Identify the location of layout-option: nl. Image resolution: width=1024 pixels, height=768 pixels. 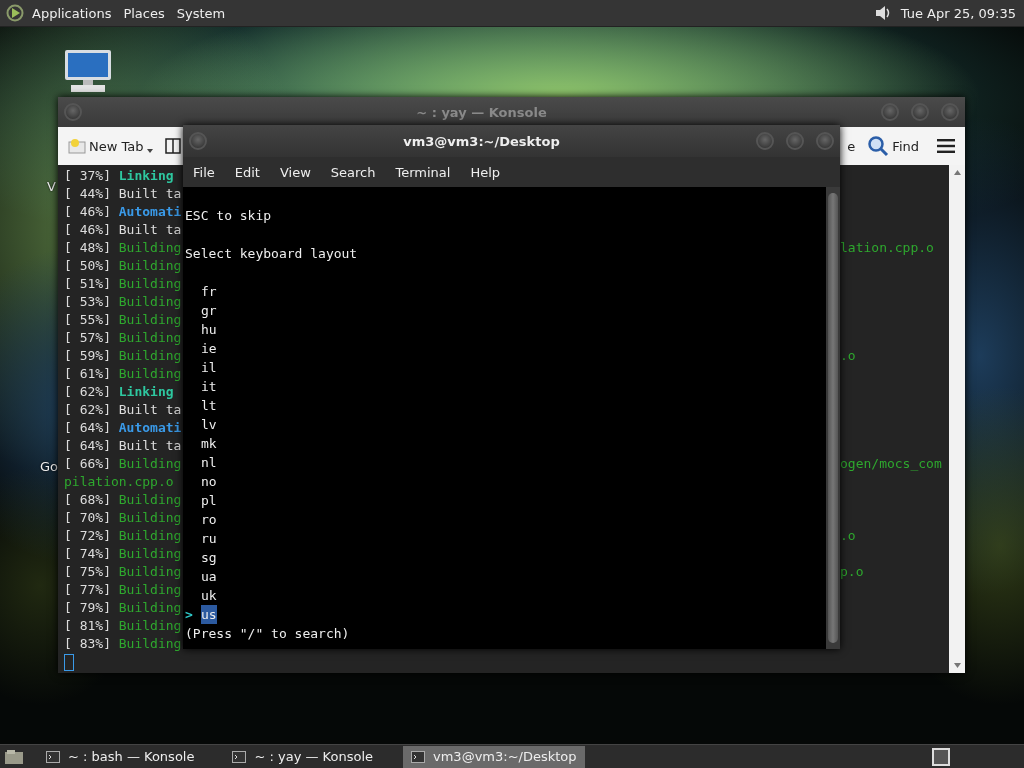
(209, 462).